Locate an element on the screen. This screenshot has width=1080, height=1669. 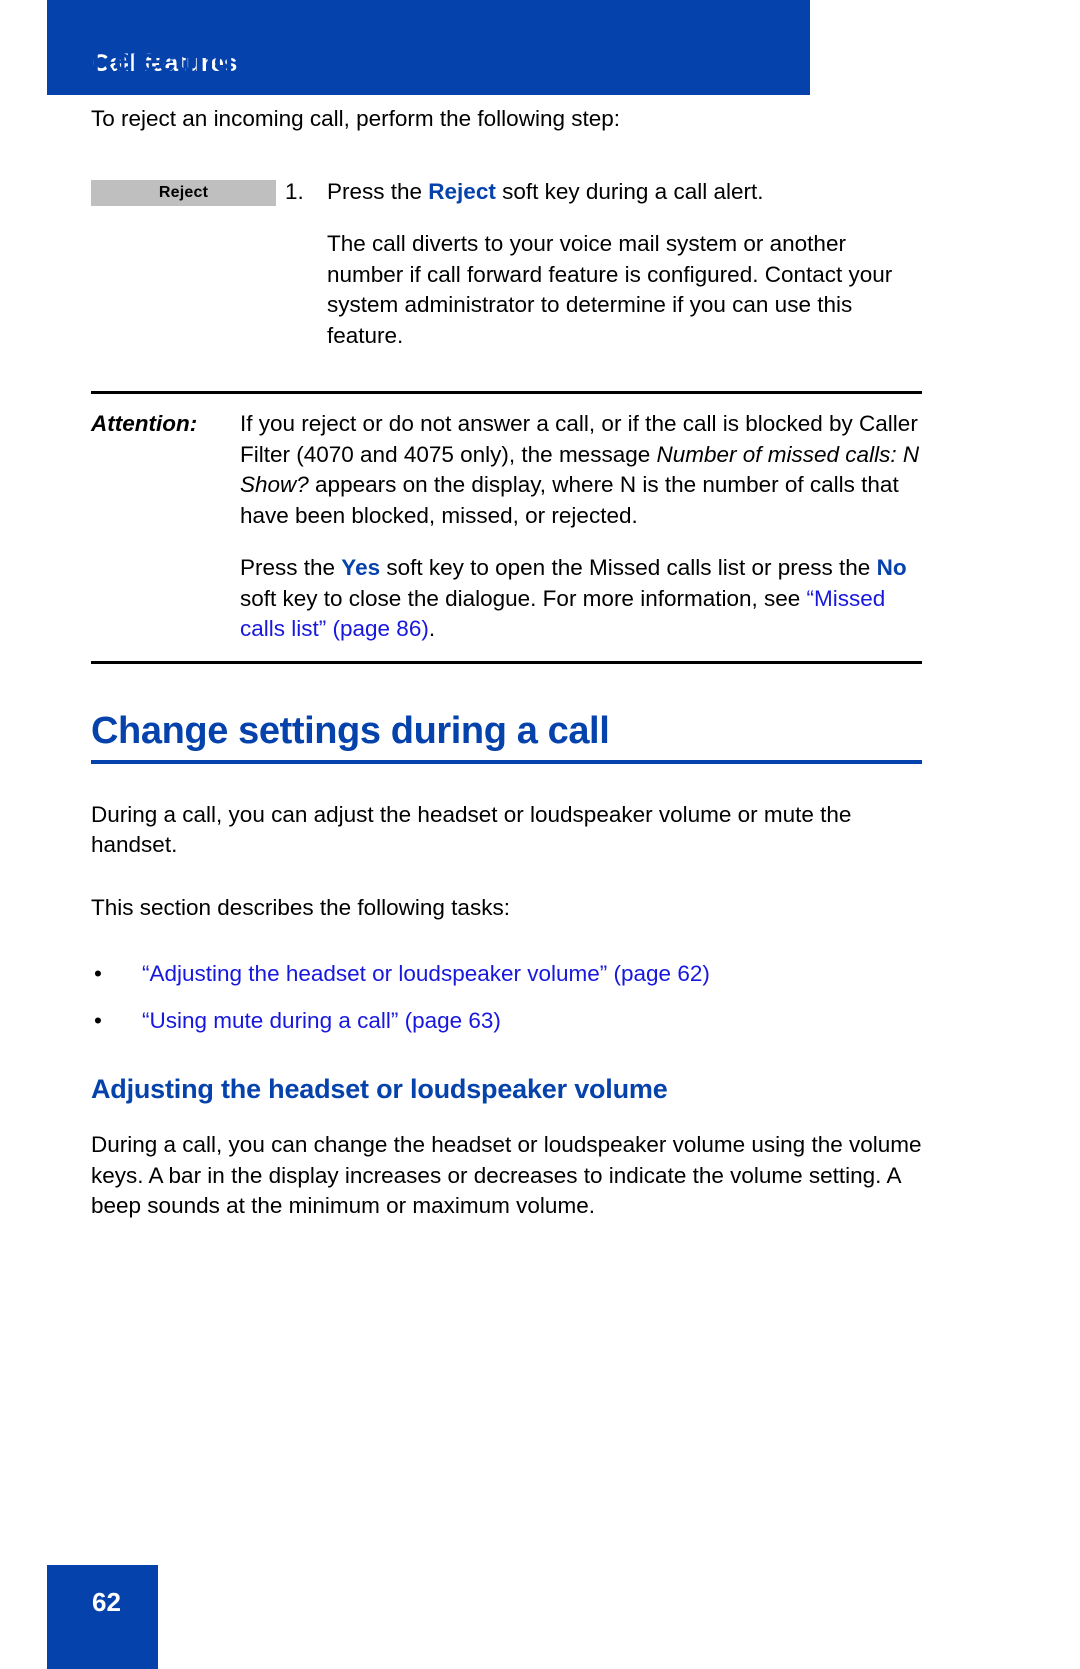
page-number: 62 is located at coordinates (106, 1602).